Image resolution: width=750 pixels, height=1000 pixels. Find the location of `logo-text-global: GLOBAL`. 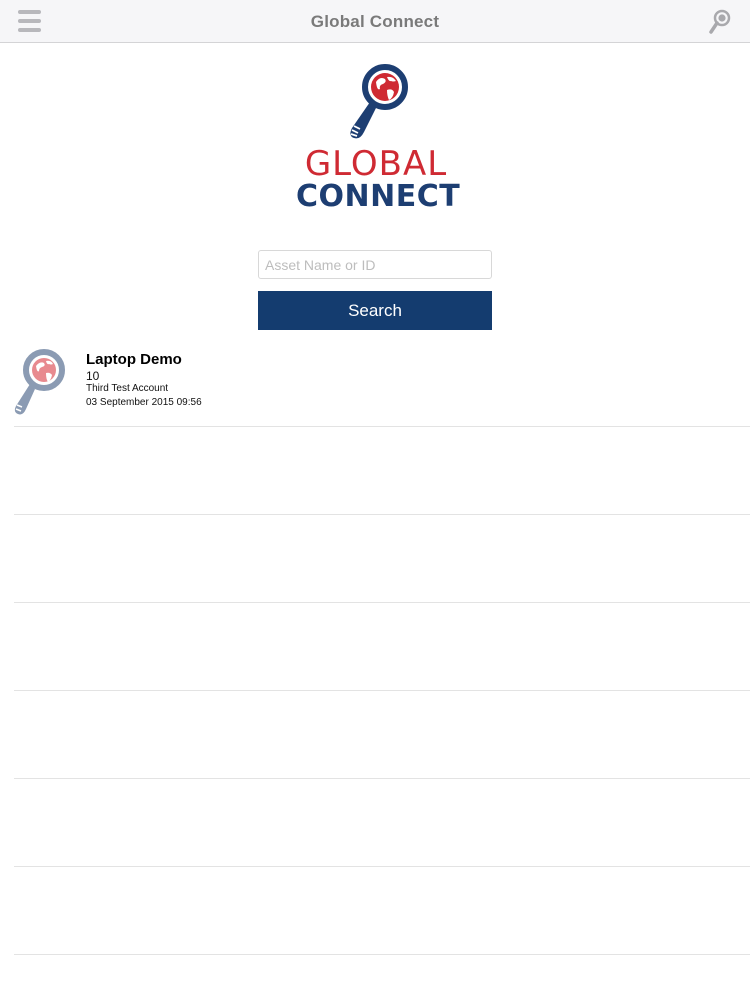

logo-text-global: GLOBAL is located at coordinates (376, 164).